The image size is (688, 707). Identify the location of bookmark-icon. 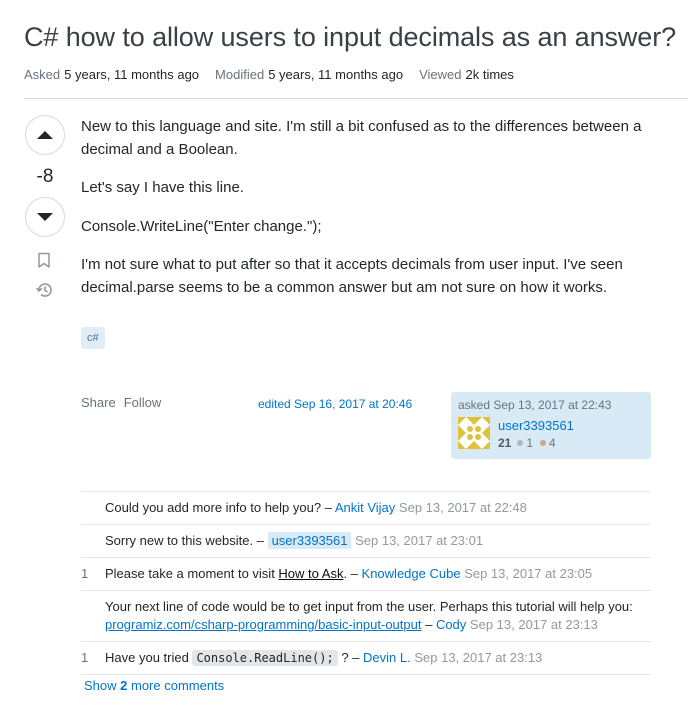
(44, 263).